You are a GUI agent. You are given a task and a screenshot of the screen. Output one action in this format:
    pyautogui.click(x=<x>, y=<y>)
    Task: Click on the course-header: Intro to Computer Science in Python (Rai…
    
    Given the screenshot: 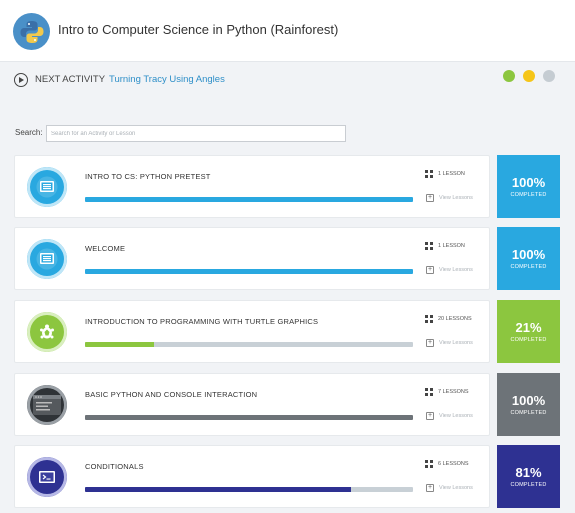 What is the action you would take?
    pyautogui.click(x=287, y=31)
    